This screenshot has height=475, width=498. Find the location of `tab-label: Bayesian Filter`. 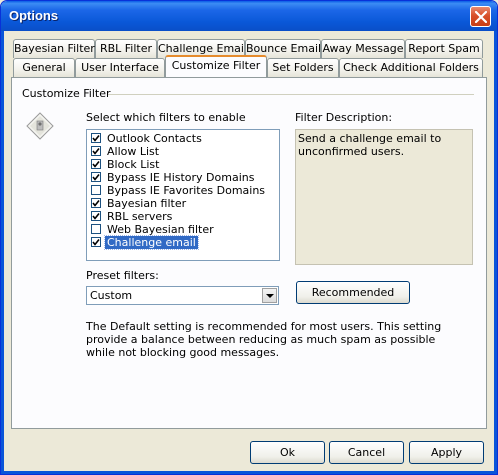

tab-label: Bayesian Filter is located at coordinates (54, 48).